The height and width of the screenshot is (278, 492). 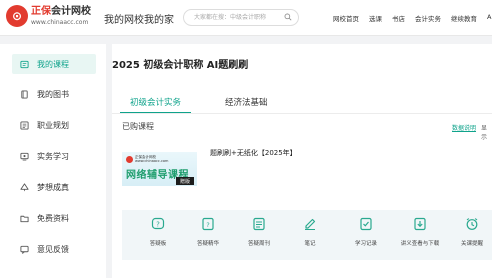 What do you see at coordinates (420, 224) in the screenshot?
I see `download-icon` at bounding box center [420, 224].